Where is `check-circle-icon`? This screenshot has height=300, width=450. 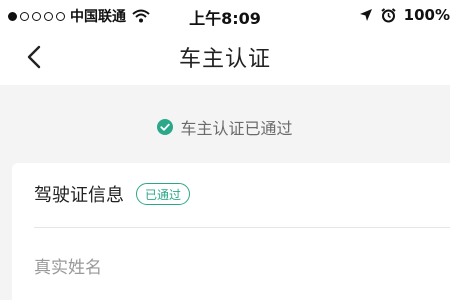 check-circle-icon is located at coordinates (165, 127).